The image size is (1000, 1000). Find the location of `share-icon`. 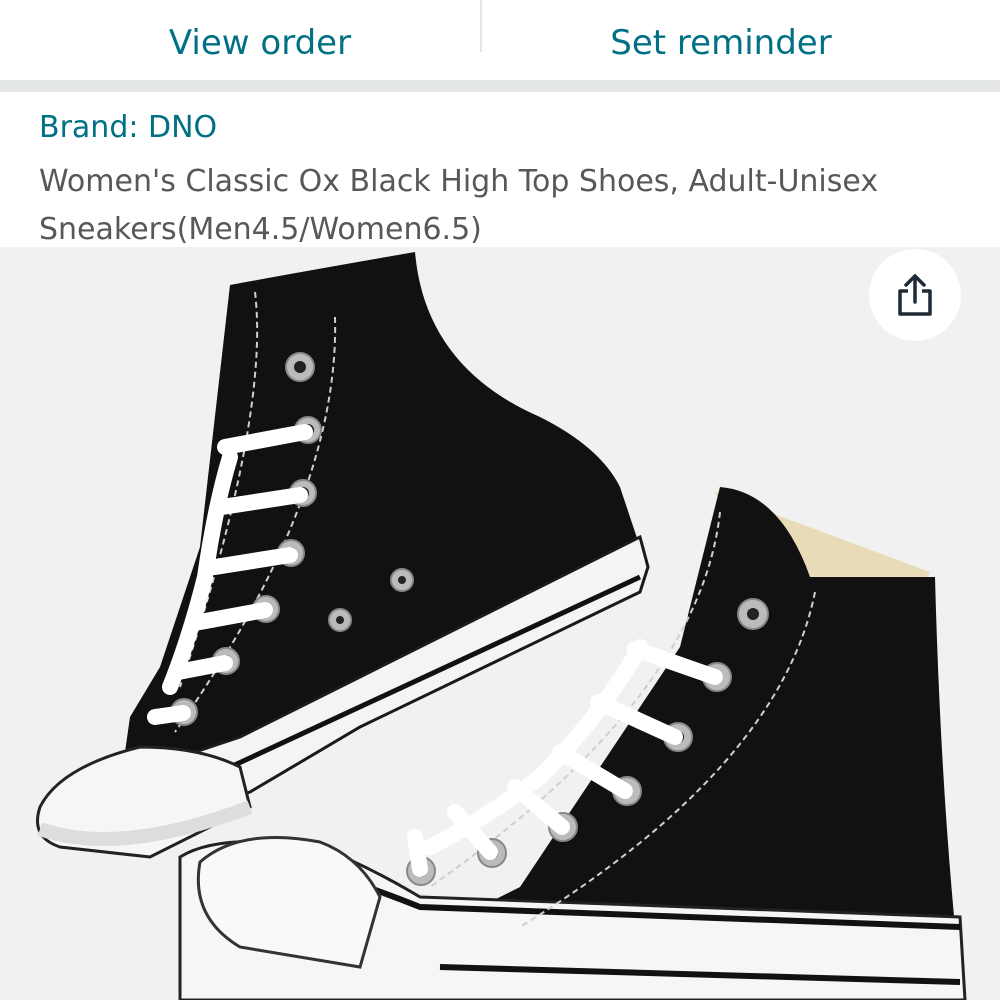

share-icon is located at coordinates (915, 295).